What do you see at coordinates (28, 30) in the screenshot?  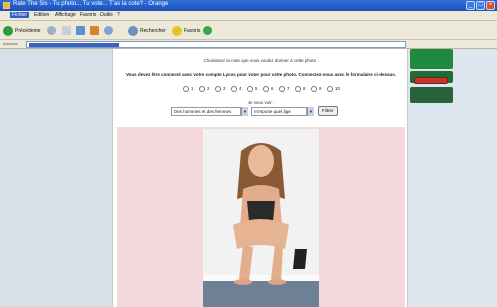 I see `back-label: Précédente` at bounding box center [28, 30].